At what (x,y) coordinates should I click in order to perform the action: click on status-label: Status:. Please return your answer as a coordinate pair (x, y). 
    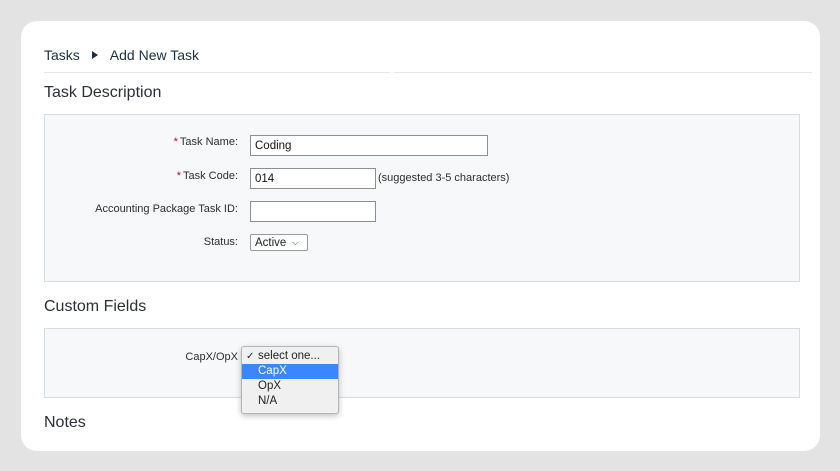
    Looking at the image, I should click on (220, 242).